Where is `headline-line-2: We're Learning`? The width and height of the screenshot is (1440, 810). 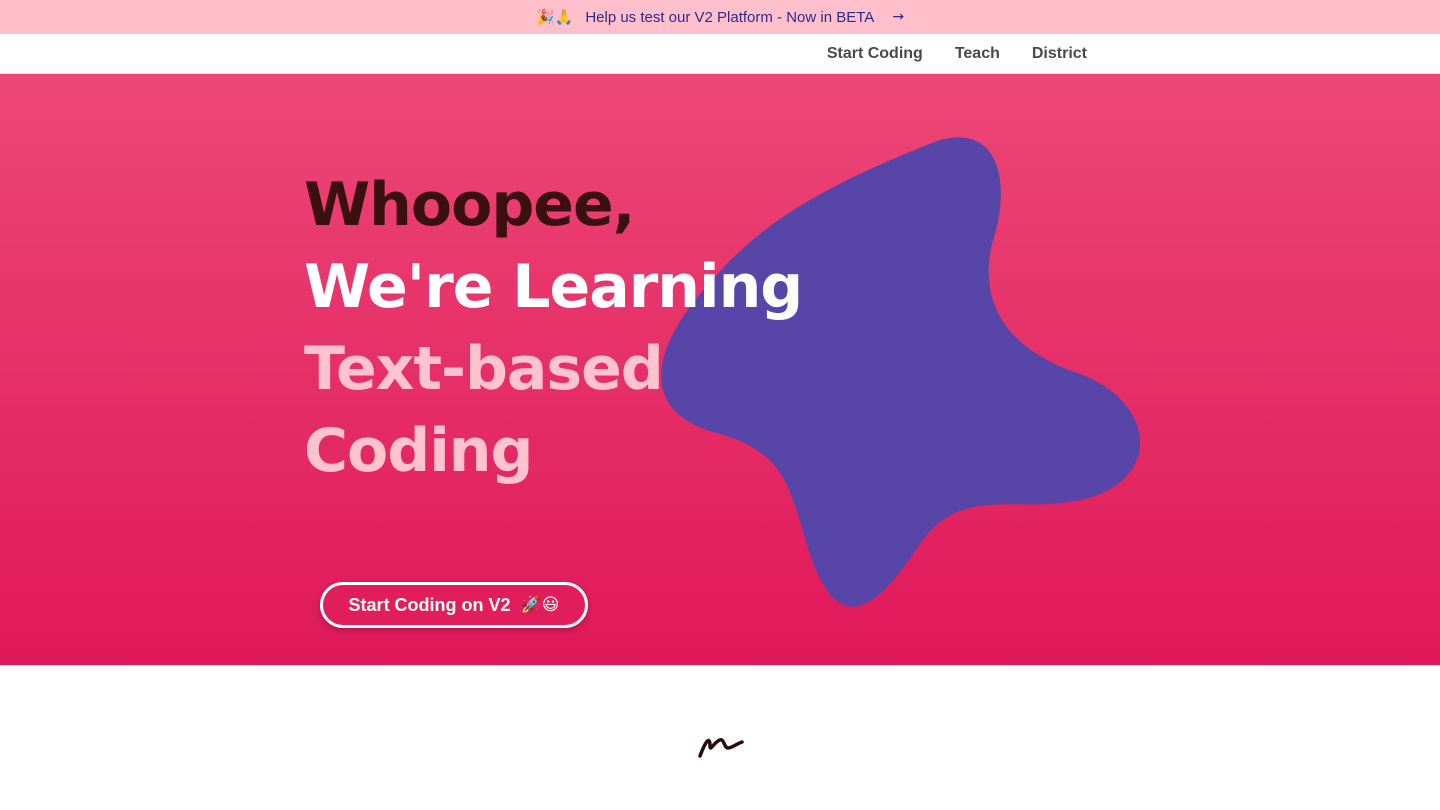
headline-line-2: We're Learning is located at coordinates (553, 287).